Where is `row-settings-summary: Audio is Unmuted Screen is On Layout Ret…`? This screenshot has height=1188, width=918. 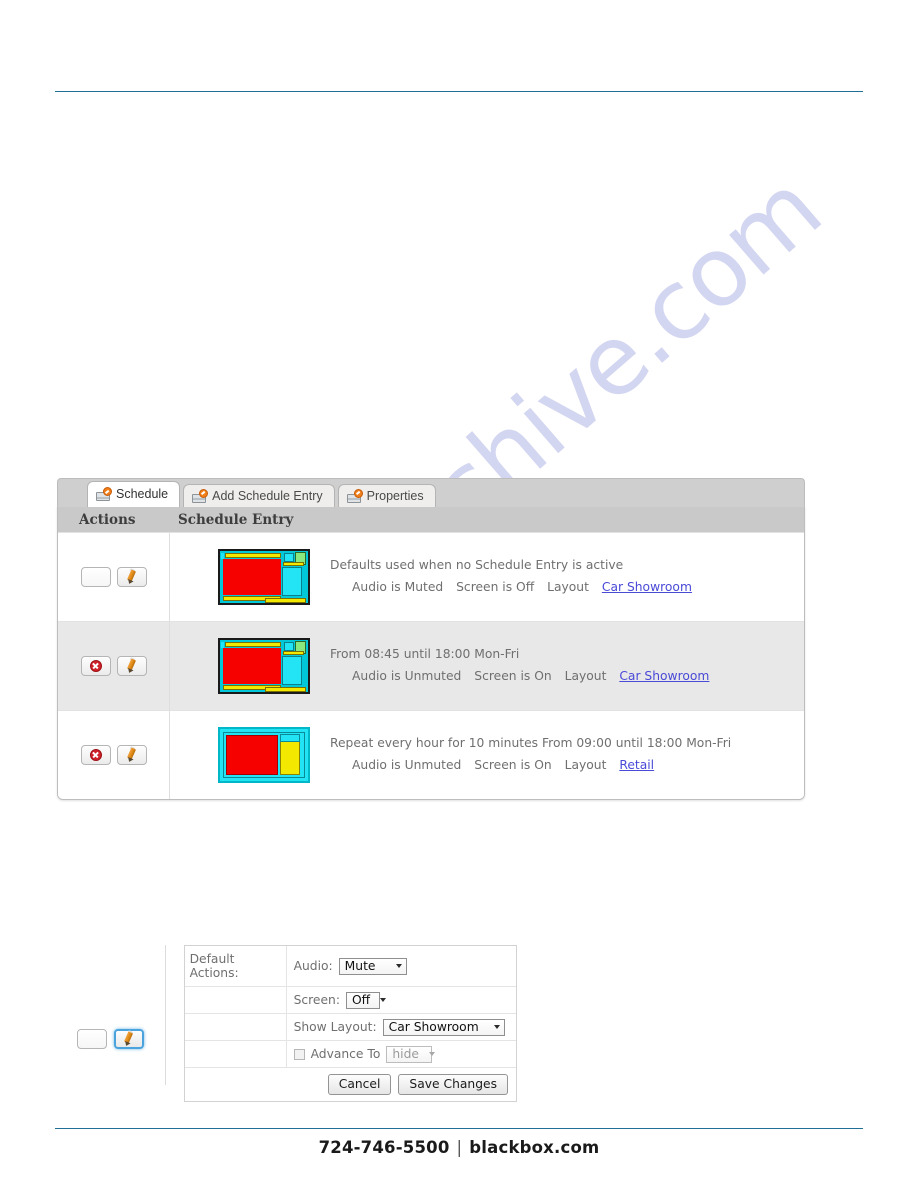
row-settings-summary: Audio is Unmuted Screen is On Layout Ret… is located at coordinates (530, 766).